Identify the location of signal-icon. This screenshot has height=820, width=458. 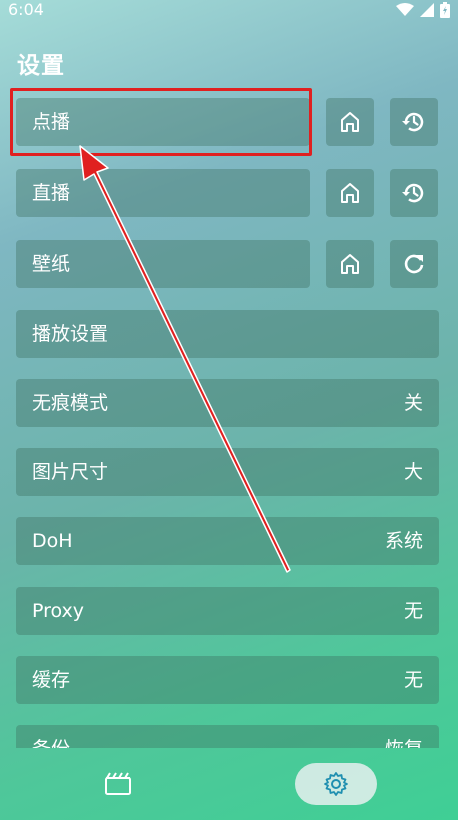
(427, 10).